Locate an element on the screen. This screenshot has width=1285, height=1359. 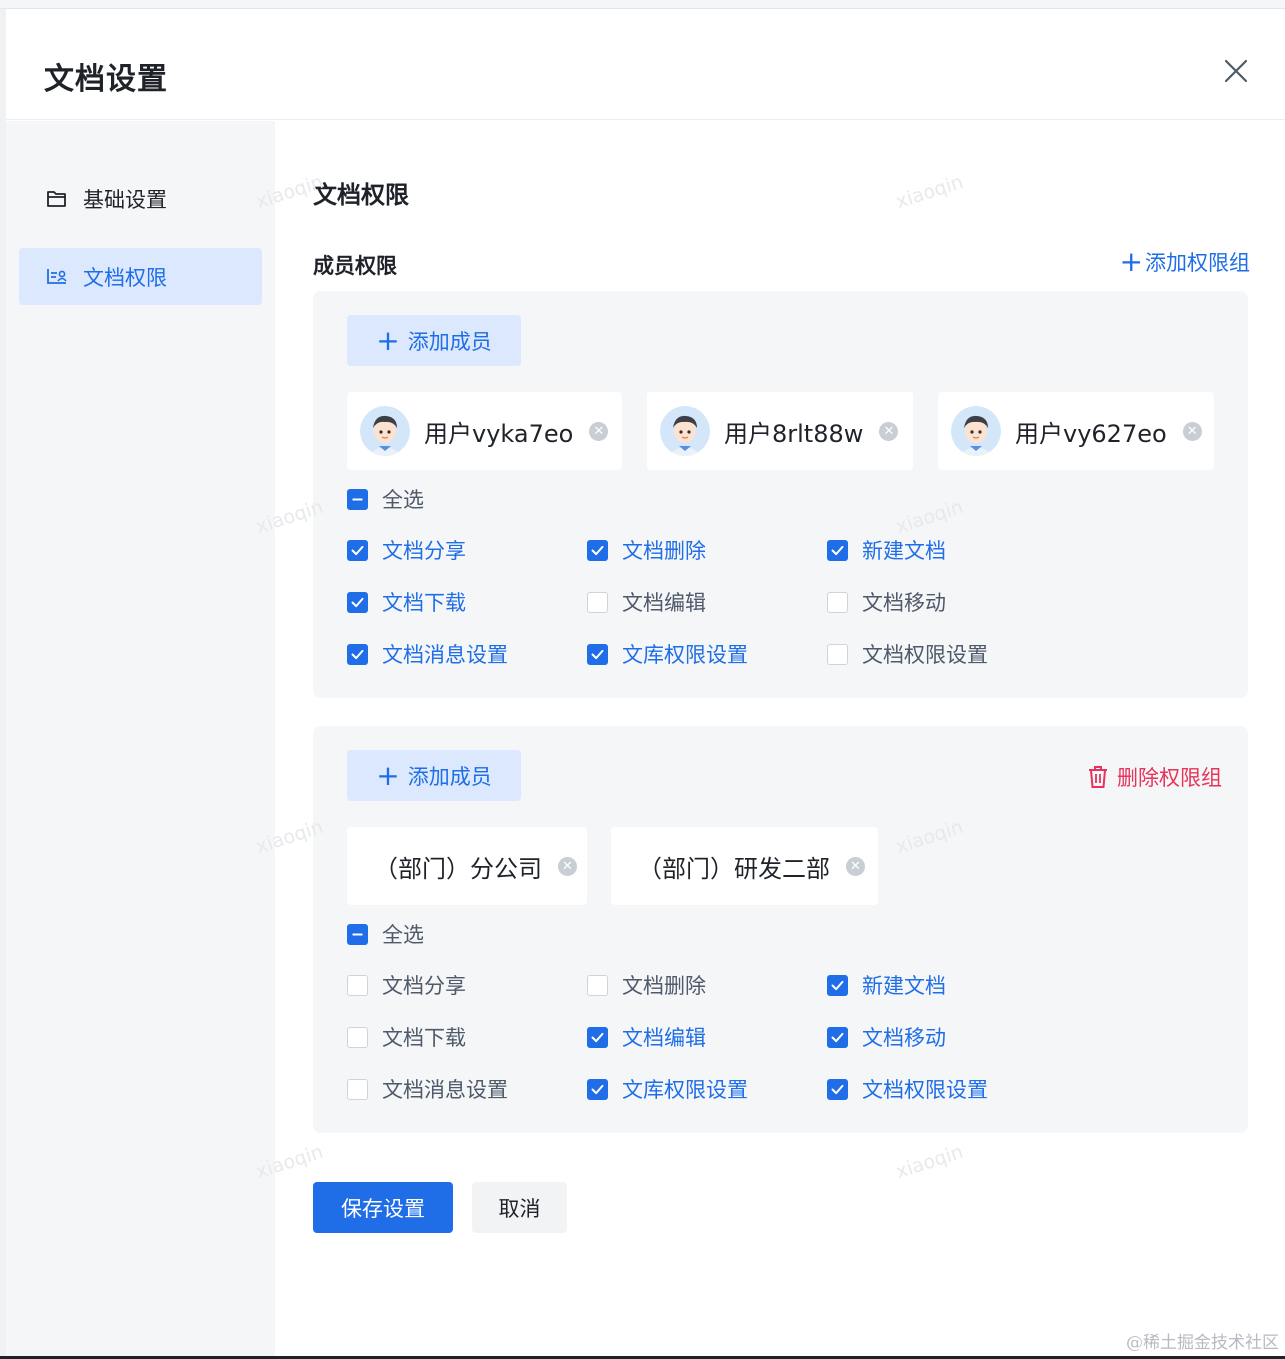
add-permission-group-label: 添加权限组 is located at coordinates (1197, 263).